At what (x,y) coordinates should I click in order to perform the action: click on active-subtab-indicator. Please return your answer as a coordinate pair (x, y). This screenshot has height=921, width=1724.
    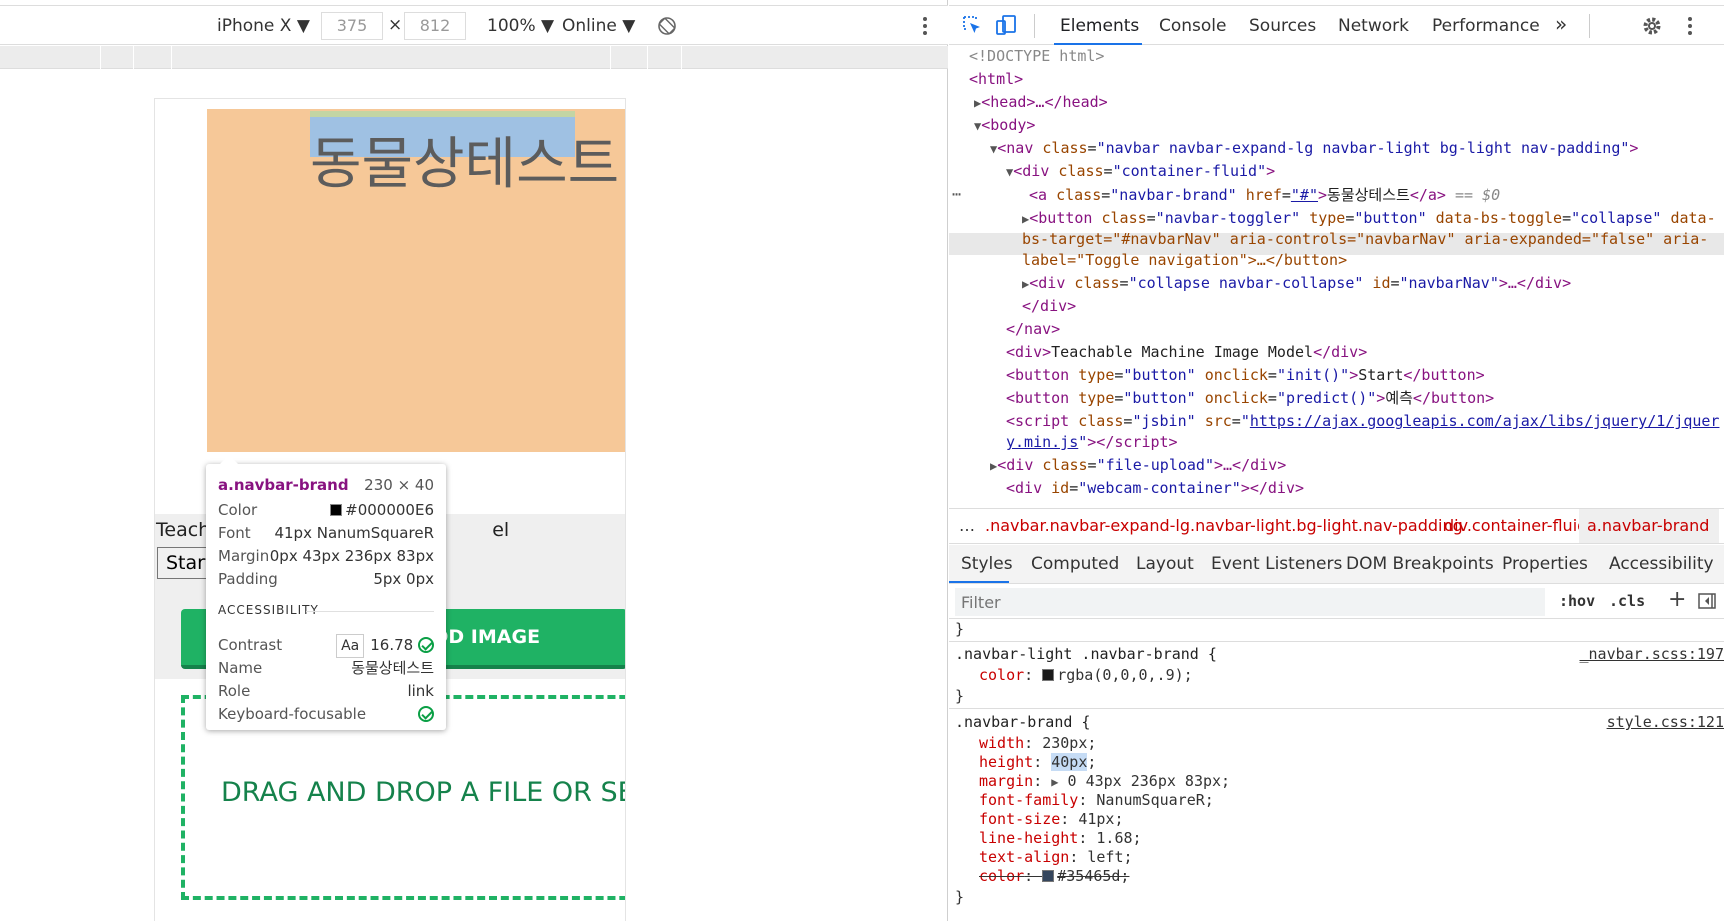
    Looking at the image, I should click on (979, 582).